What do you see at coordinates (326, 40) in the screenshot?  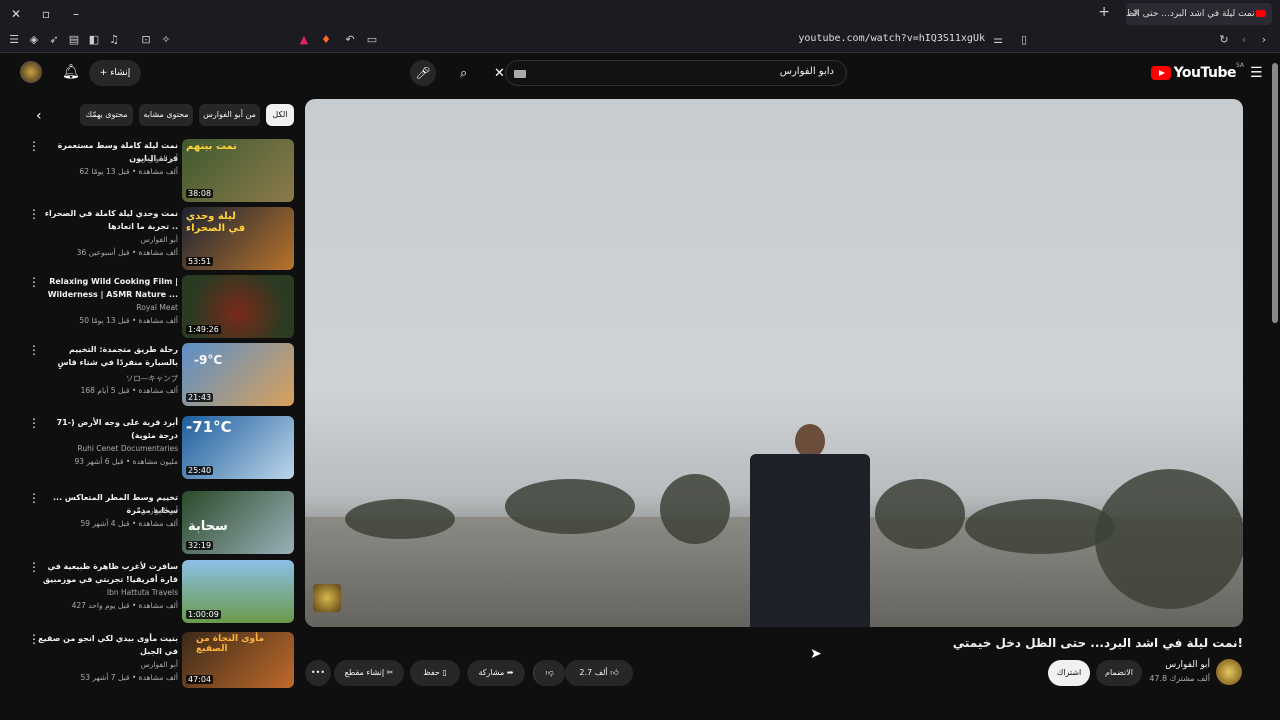 I see `brave-shield-icon: ♦` at bounding box center [326, 40].